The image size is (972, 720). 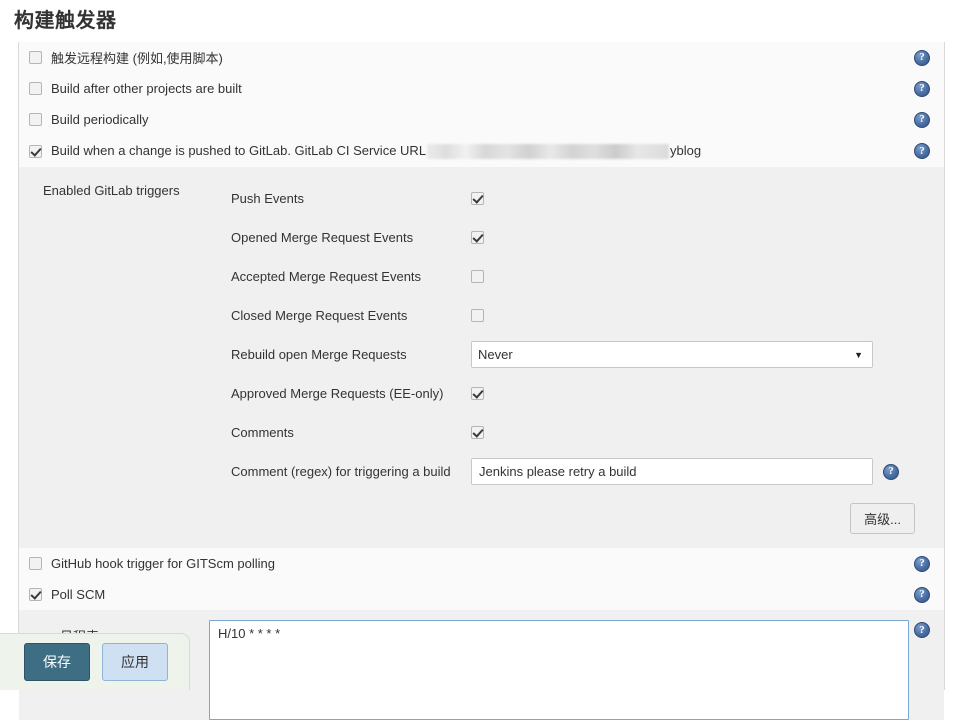 I want to click on trigger-label: 触发远程构建 (例如,使用脚本), so click(x=137, y=58).